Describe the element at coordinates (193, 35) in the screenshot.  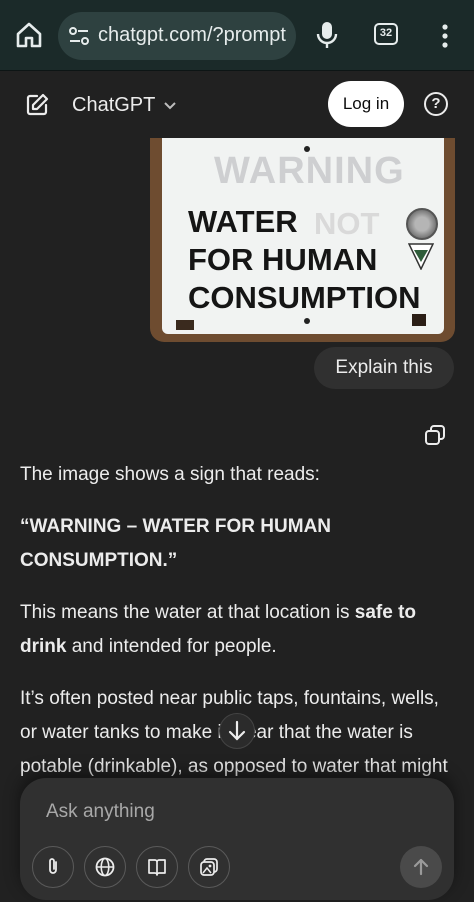
I see `url-text: chatgpt.com/?prompt` at that location.